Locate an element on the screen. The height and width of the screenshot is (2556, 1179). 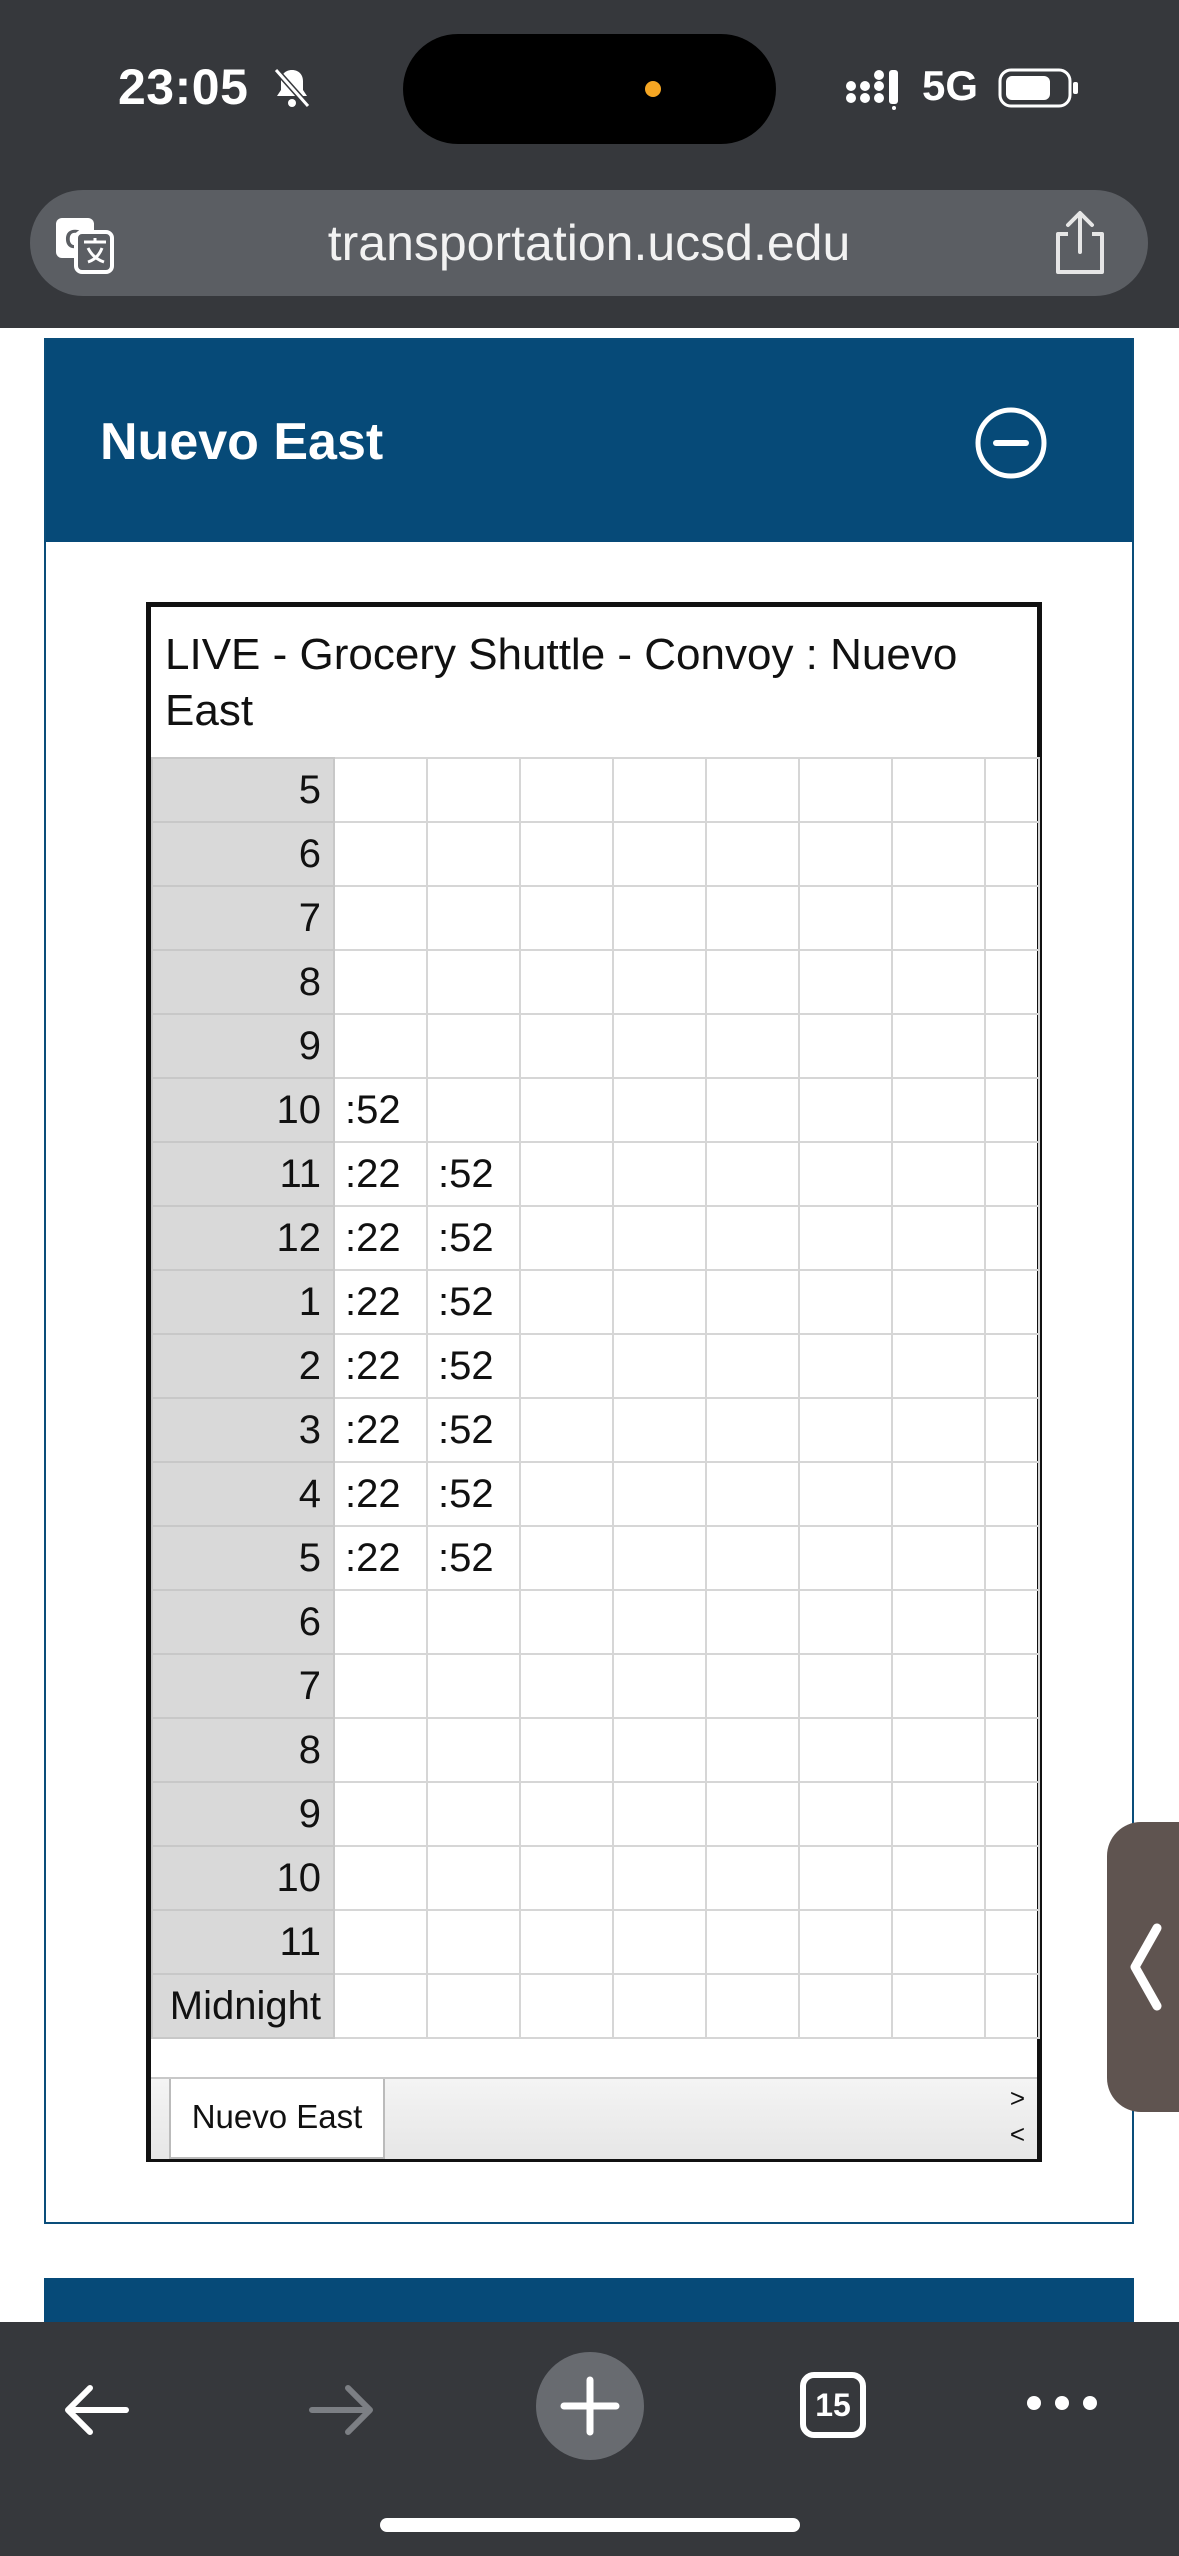
new-tab-button is located at coordinates (590, 2406).